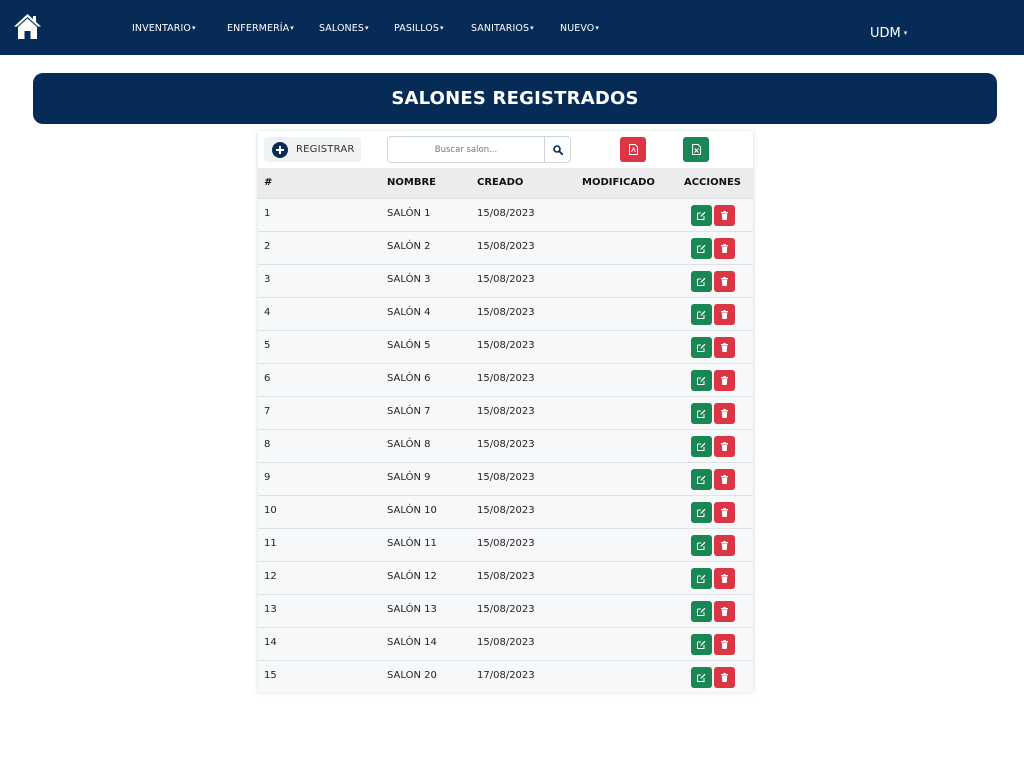 This screenshot has height=768, width=1024. What do you see at coordinates (164, 28) in the screenshot?
I see `nav-inventario: INVENTARIO▾` at bounding box center [164, 28].